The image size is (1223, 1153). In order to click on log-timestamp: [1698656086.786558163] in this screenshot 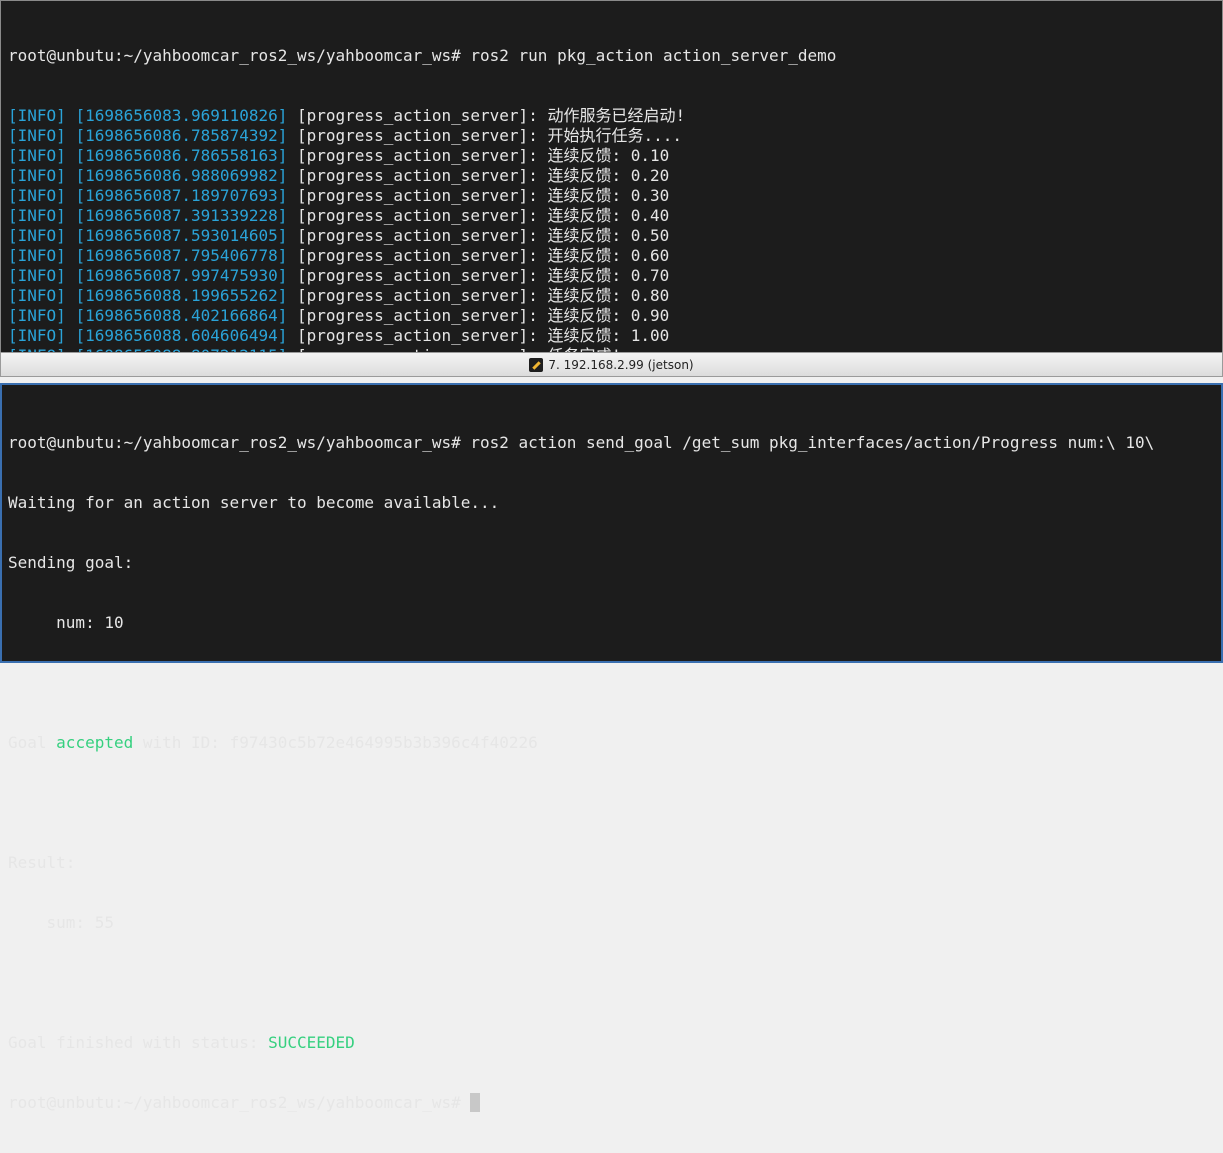, I will do `click(181, 155)`.